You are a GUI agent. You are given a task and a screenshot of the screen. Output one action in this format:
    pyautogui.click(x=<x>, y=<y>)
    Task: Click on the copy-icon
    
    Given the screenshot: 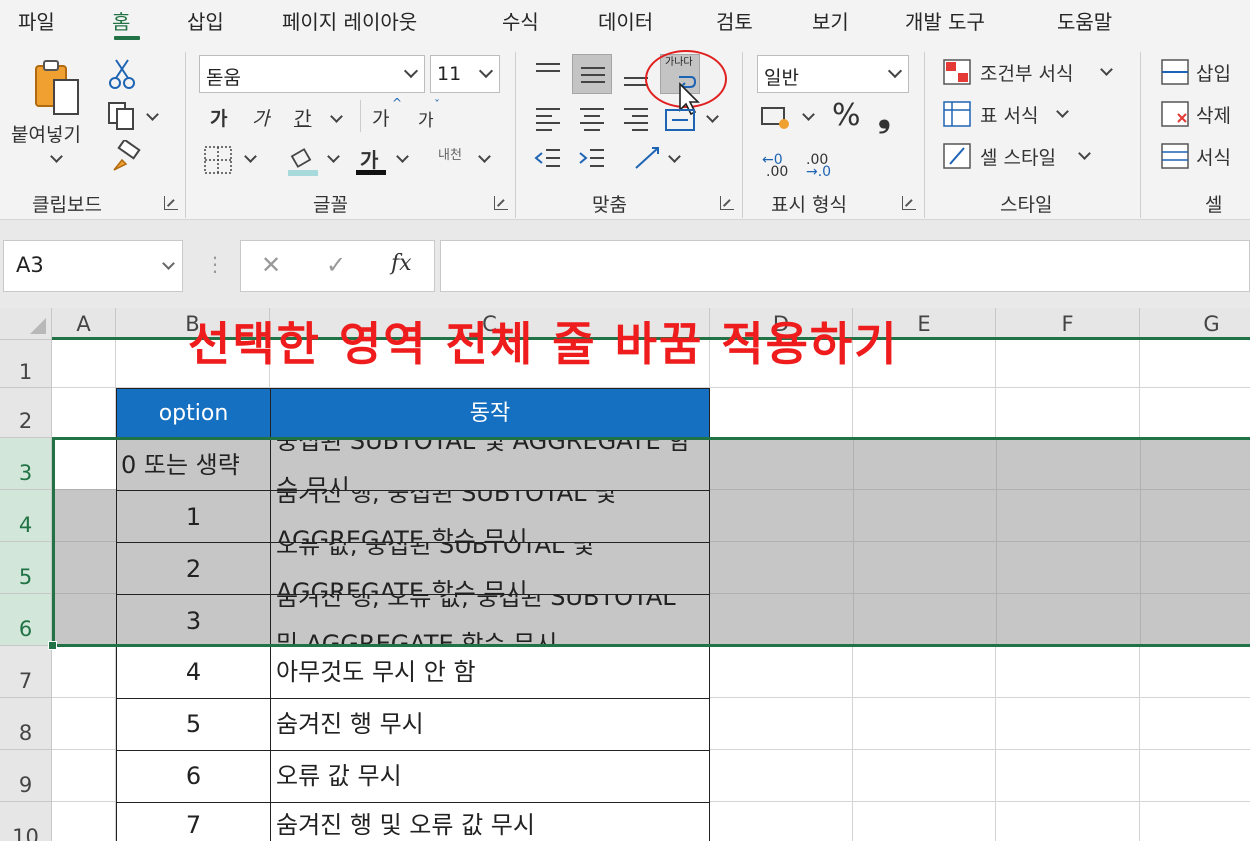 What is the action you would take?
    pyautogui.click(x=123, y=116)
    